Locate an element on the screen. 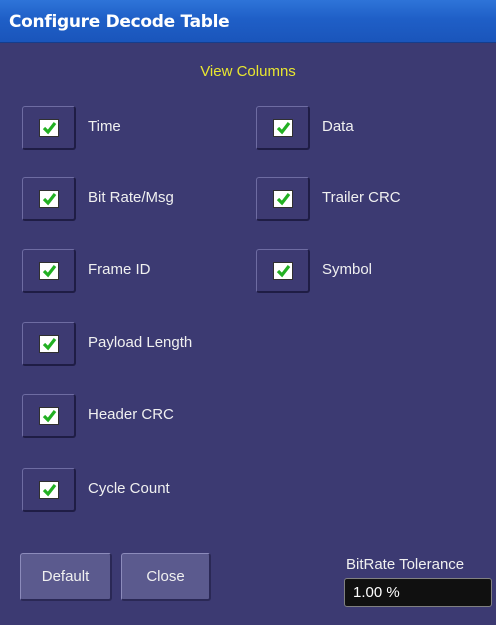 The image size is (496, 625). checkbox-label-data: Data is located at coordinates (338, 126).